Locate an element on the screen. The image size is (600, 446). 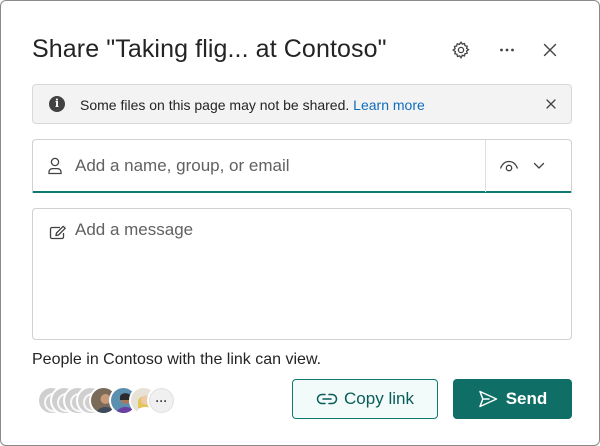
close-button is located at coordinates (550, 50).